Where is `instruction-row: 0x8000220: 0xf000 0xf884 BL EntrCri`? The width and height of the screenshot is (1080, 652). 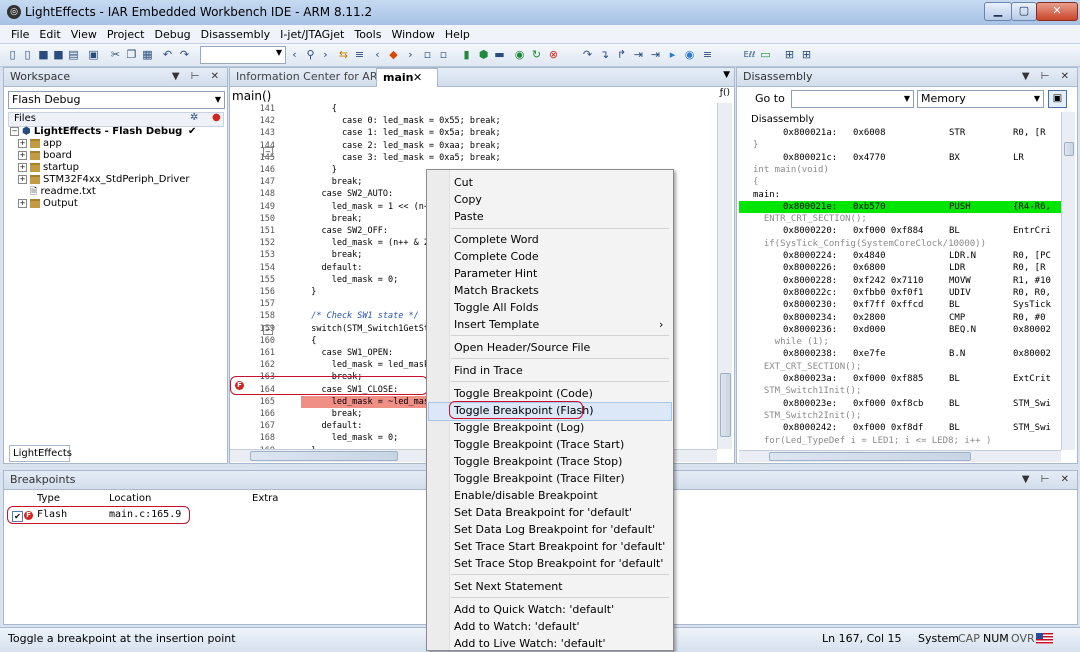 instruction-row: 0x8000220: 0xf000 0xf884 BL EntrCri is located at coordinates (900, 231).